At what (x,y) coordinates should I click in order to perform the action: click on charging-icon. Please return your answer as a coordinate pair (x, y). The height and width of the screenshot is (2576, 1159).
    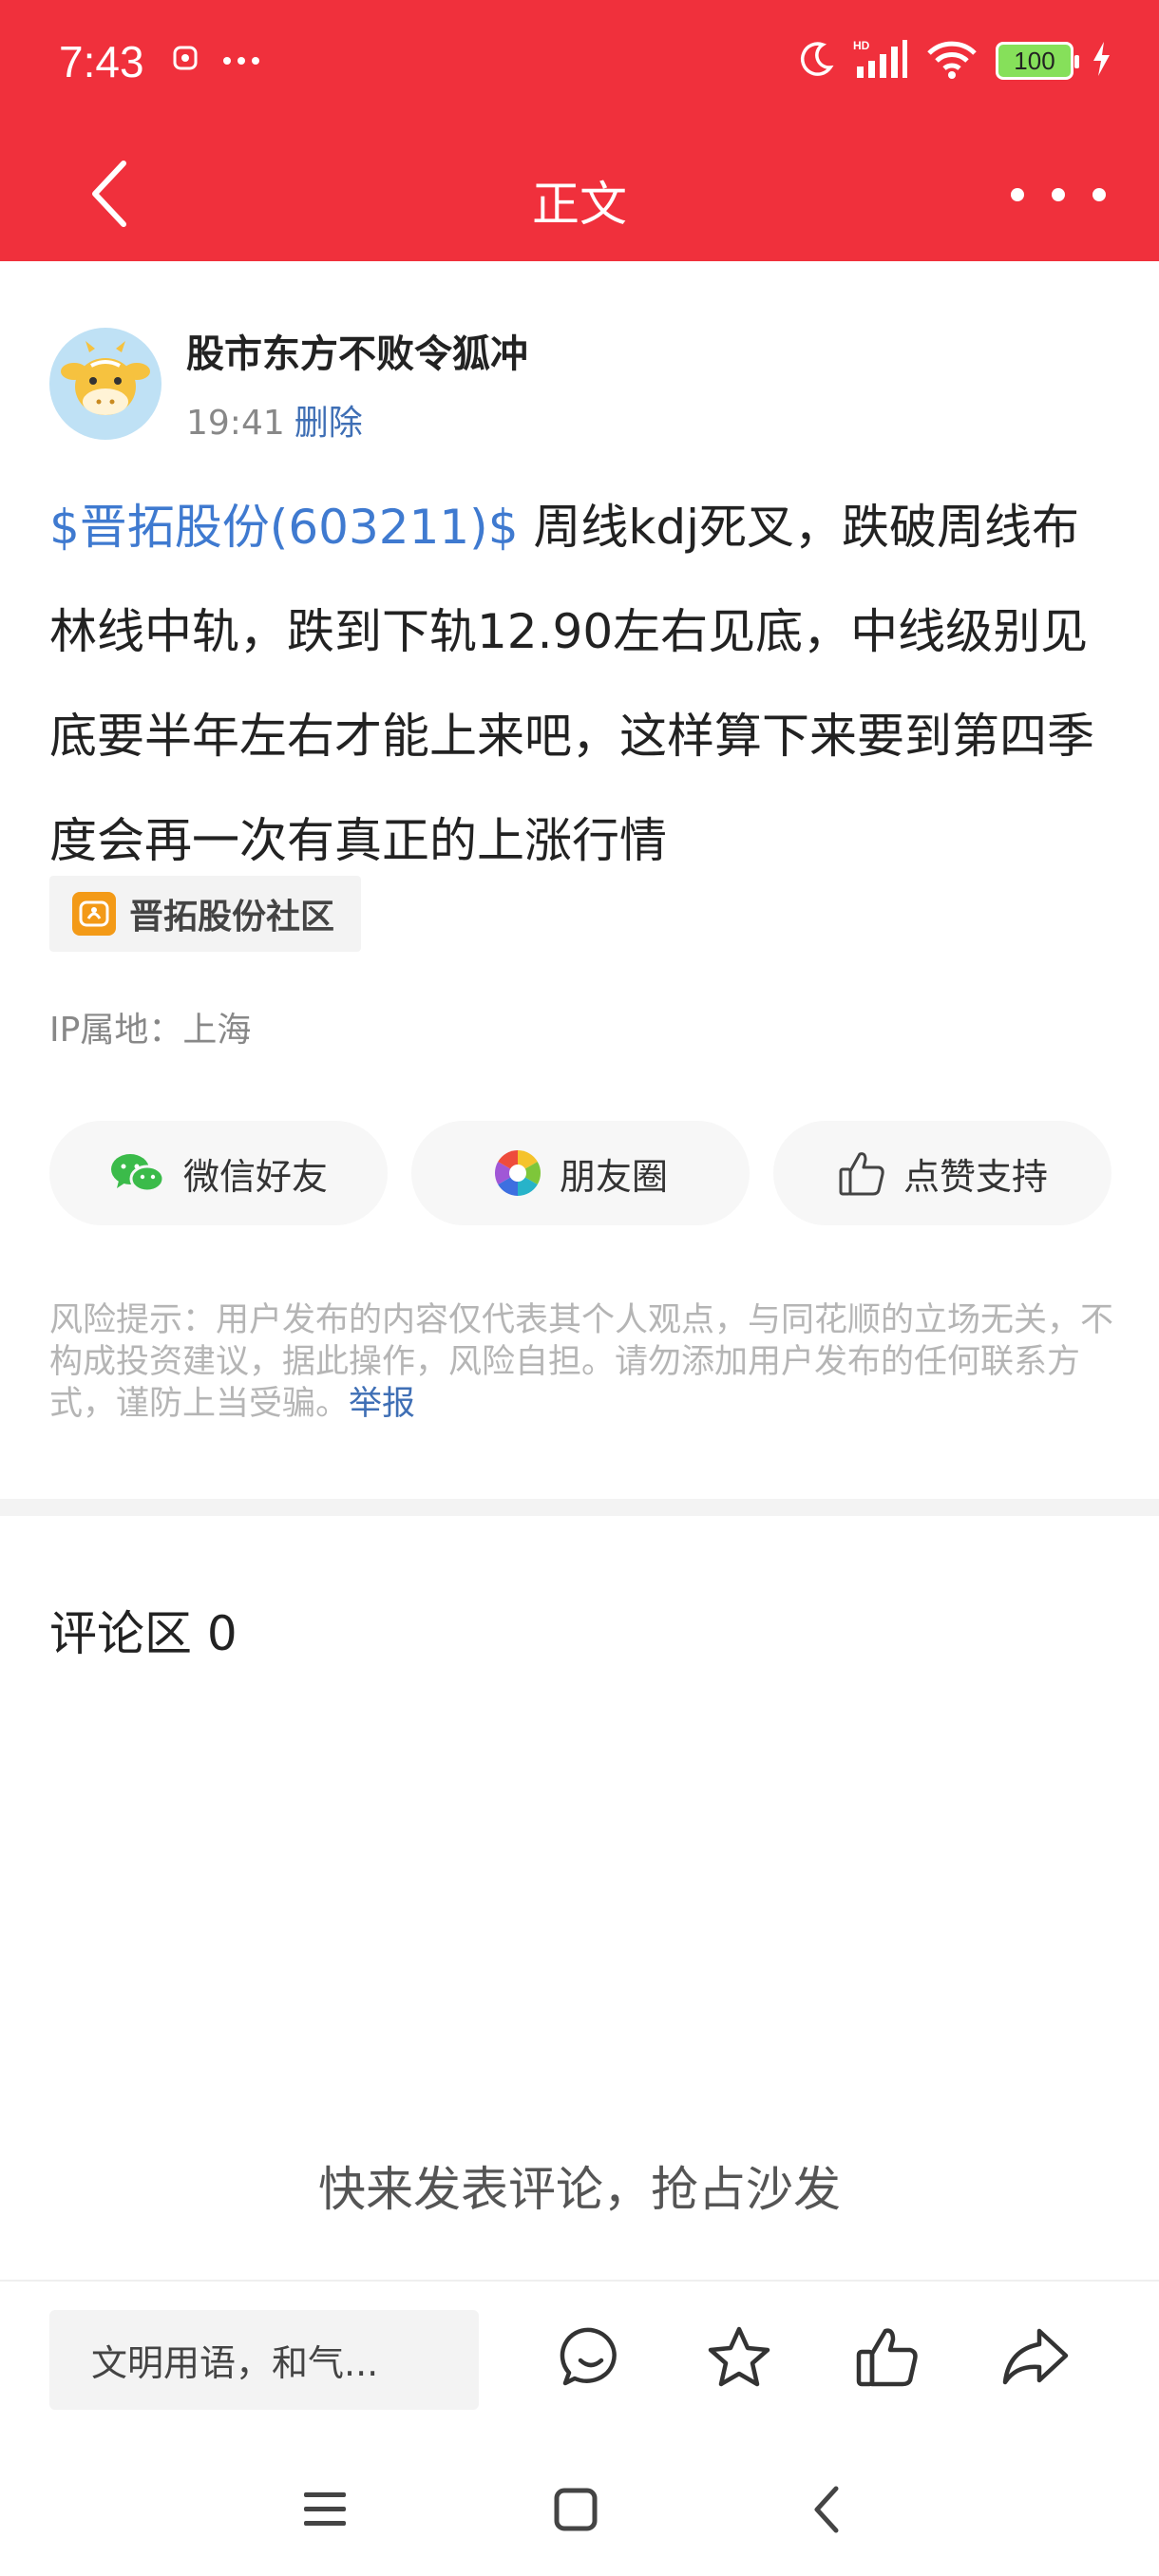
    Looking at the image, I should click on (1101, 61).